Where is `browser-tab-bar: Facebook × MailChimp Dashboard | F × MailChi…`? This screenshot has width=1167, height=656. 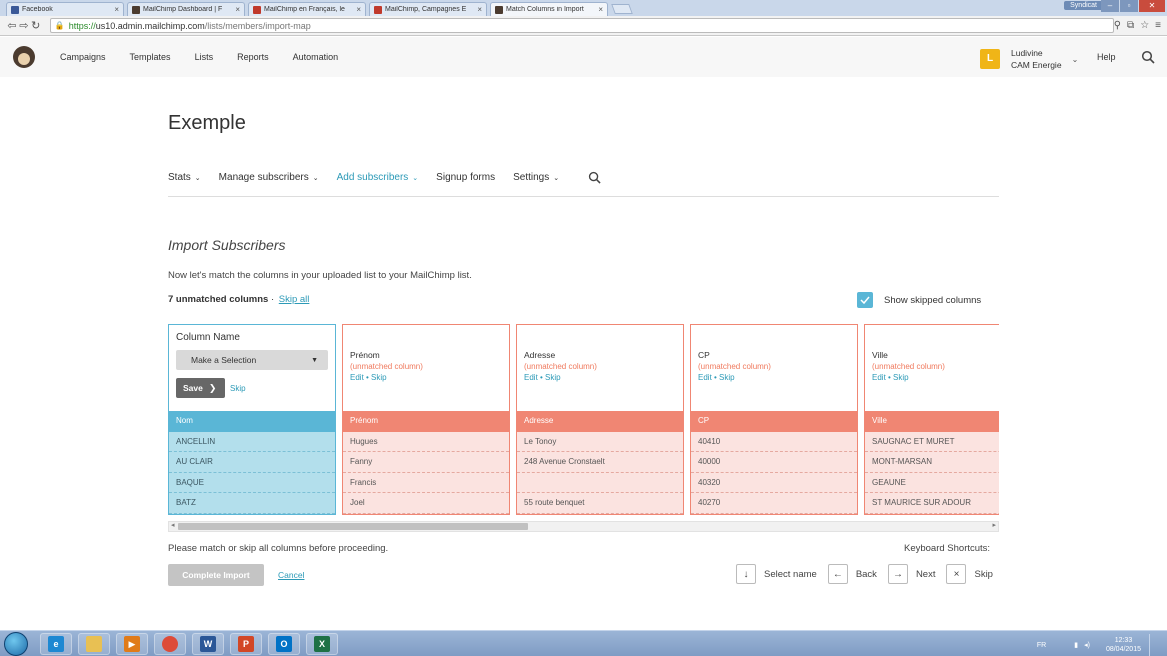
browser-tab-bar: Facebook × MailChimp Dashboard | F × MailChi… is located at coordinates (583, 8).